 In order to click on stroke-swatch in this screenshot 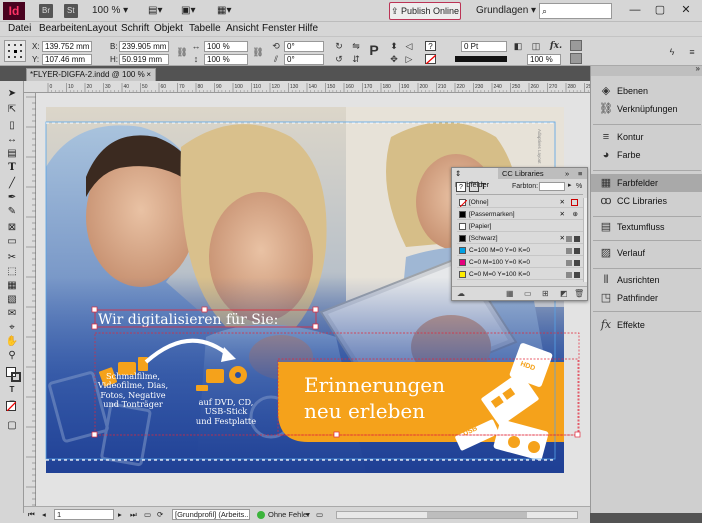, I will do `click(431, 59)`.